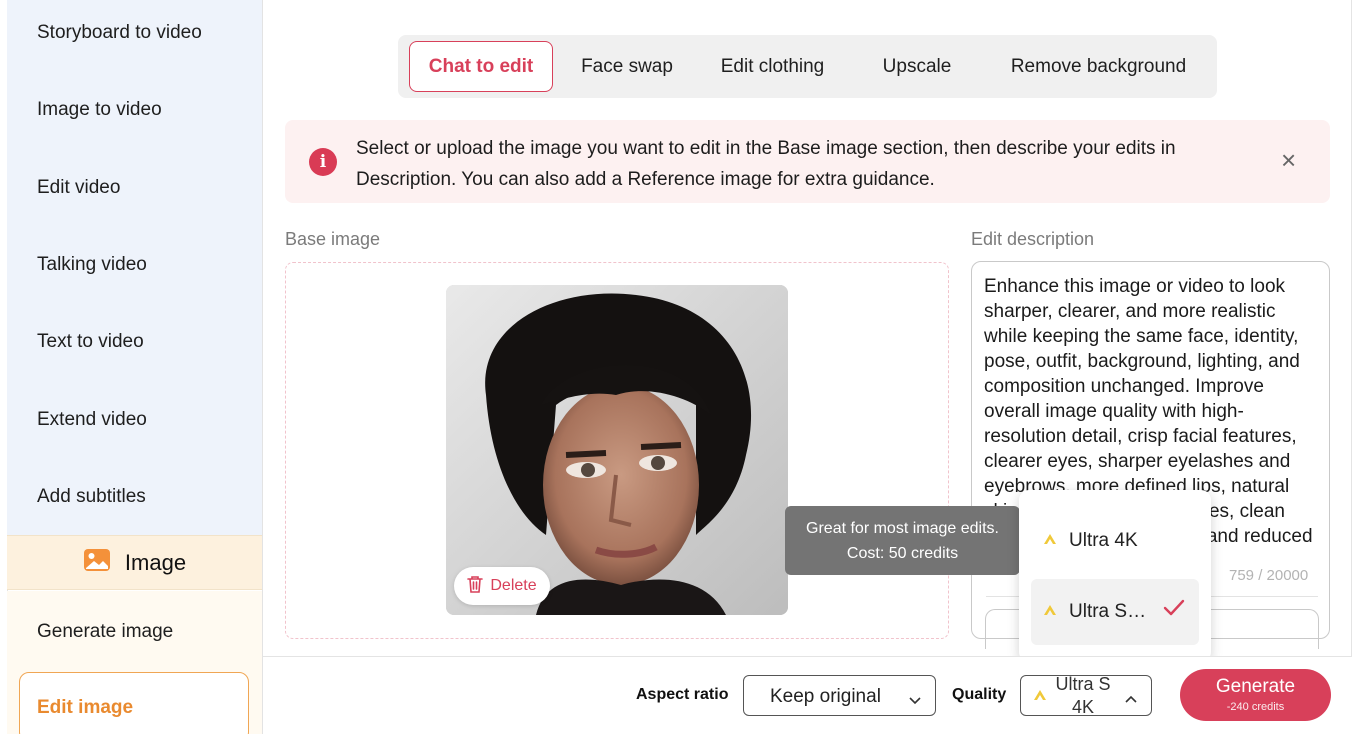 The image size is (1352, 737). Describe the element at coordinates (323, 162) in the screenshot. I see `info-icon: i` at that location.